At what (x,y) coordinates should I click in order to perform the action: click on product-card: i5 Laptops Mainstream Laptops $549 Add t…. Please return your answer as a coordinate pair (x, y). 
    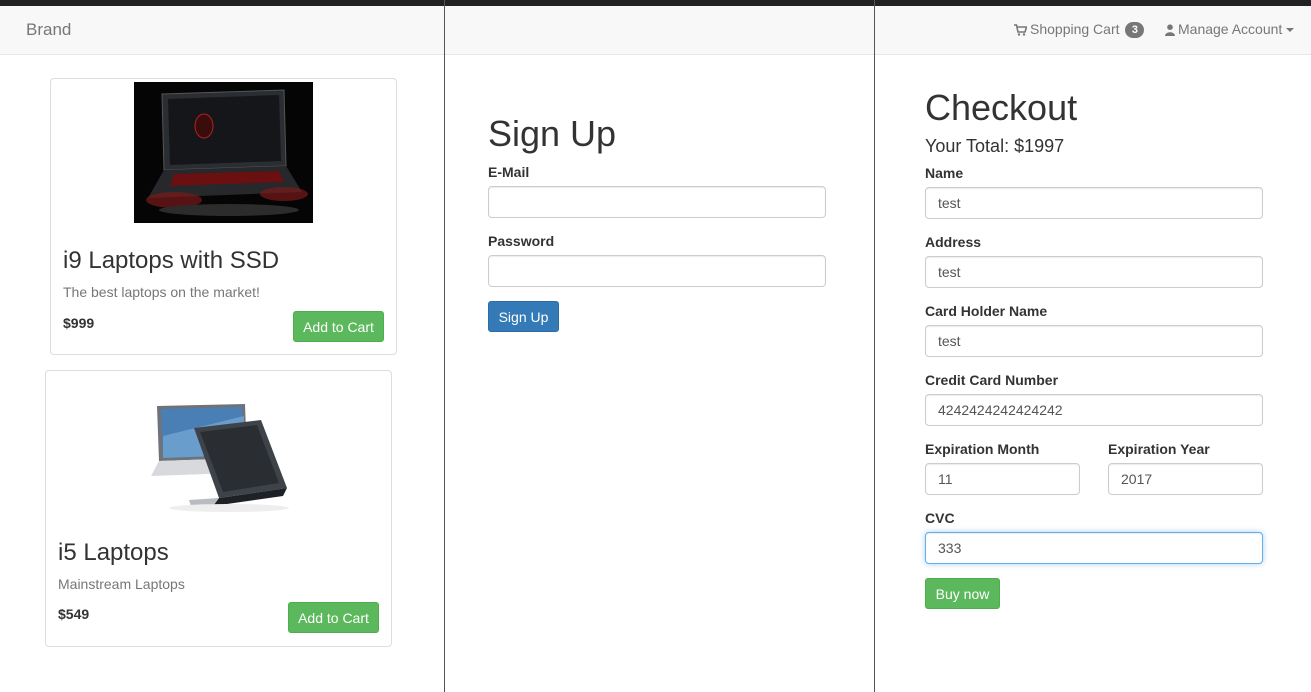
    Looking at the image, I should click on (218, 508).